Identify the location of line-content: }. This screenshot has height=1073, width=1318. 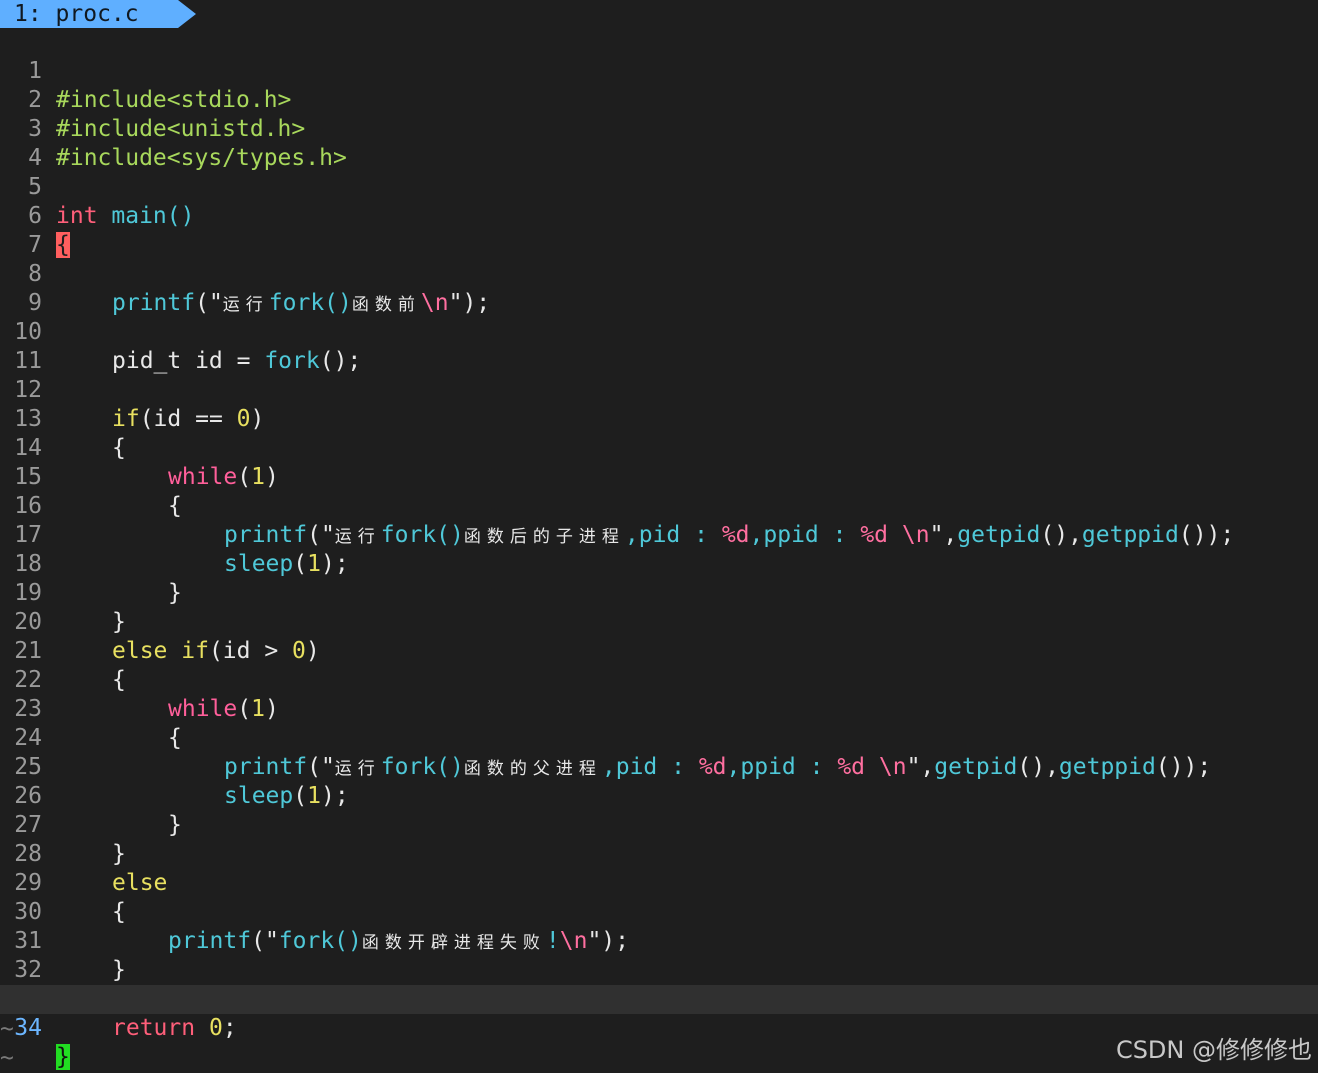
(63, 1057).